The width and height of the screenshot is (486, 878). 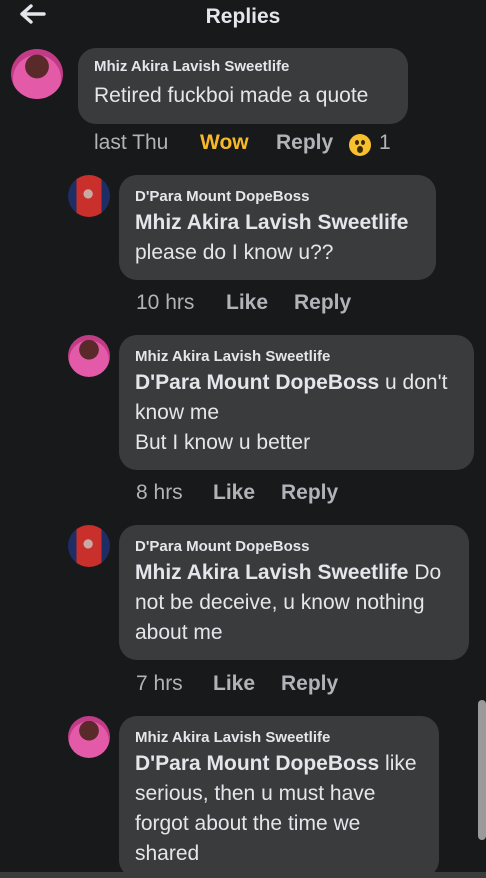 I want to click on reply-text-fragment: like, so click(x=398, y=763).